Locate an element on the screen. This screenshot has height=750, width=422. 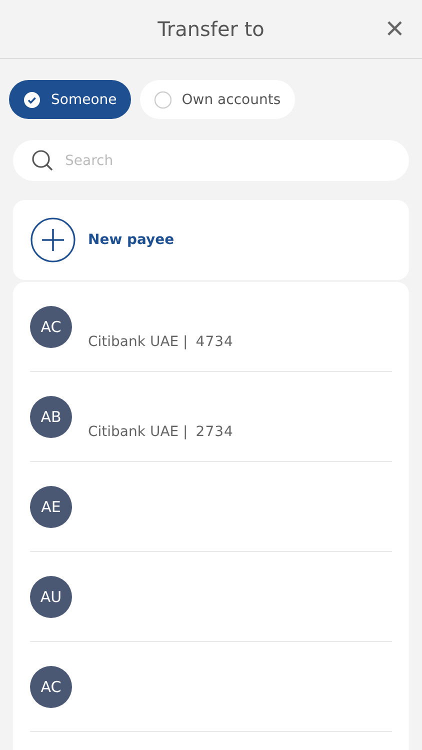
account-number: 2734 is located at coordinates (215, 432).